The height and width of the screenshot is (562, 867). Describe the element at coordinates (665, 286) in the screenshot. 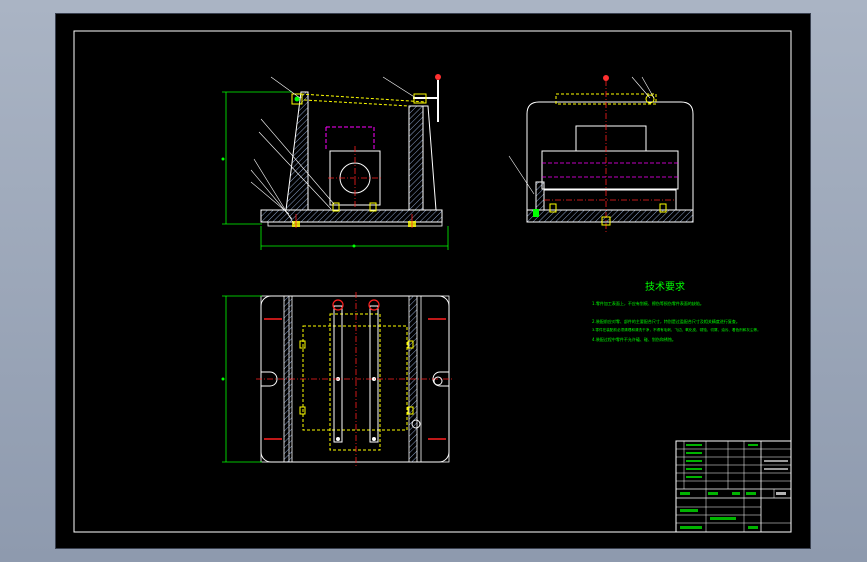

I see `tech-title: 技术要求` at that location.